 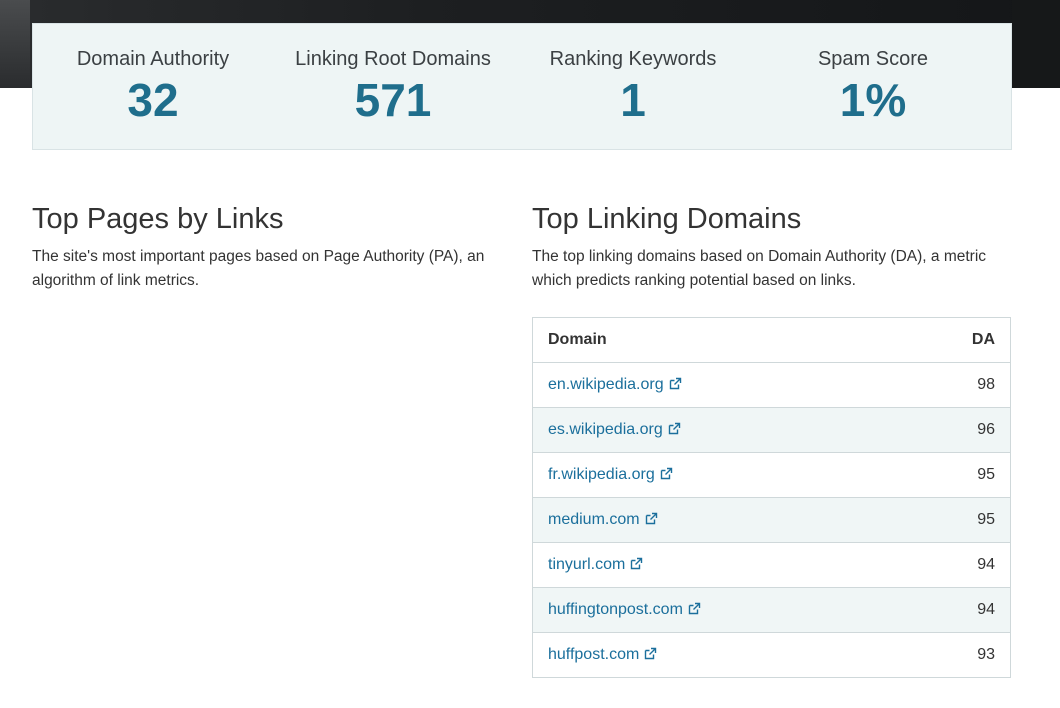 I want to click on table-row: medium.com 95, so click(x=771, y=520).